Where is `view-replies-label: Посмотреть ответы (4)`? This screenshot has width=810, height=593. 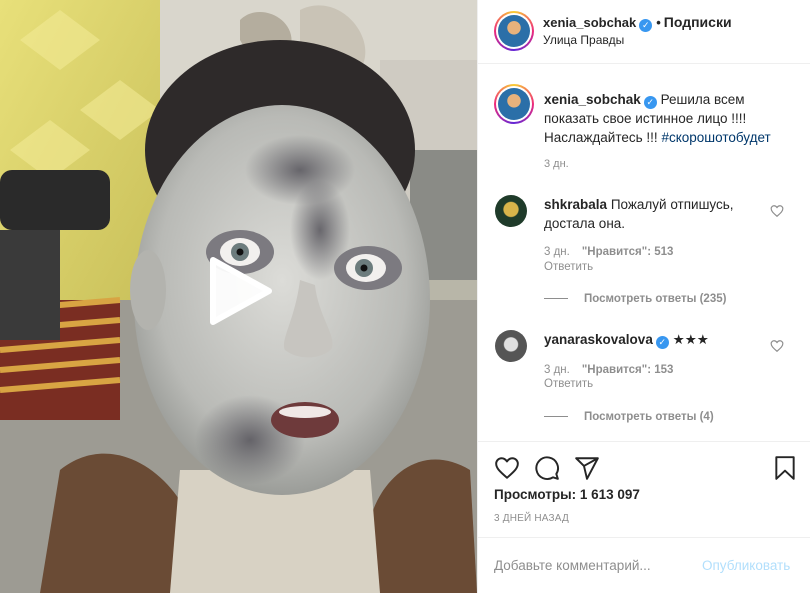
view-replies-label: Посмотреть ответы (4) is located at coordinates (649, 417).